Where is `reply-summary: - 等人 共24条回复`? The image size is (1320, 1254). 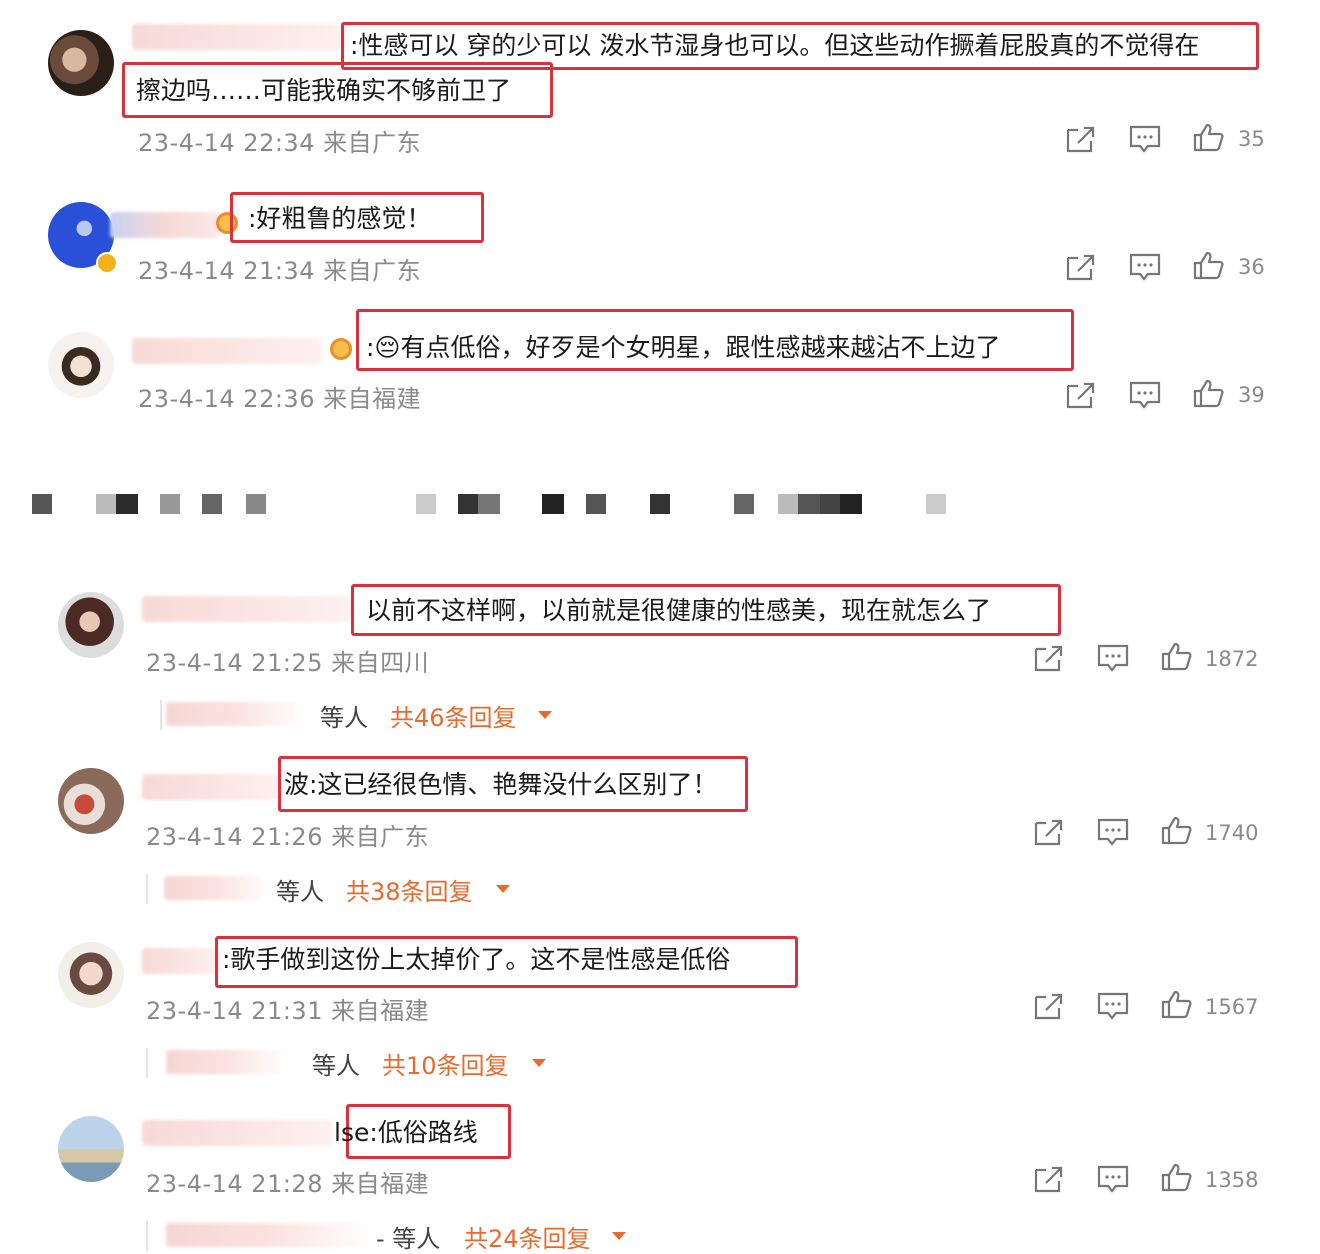 reply-summary: - 等人 共24条回复 is located at coordinates (396, 1236).